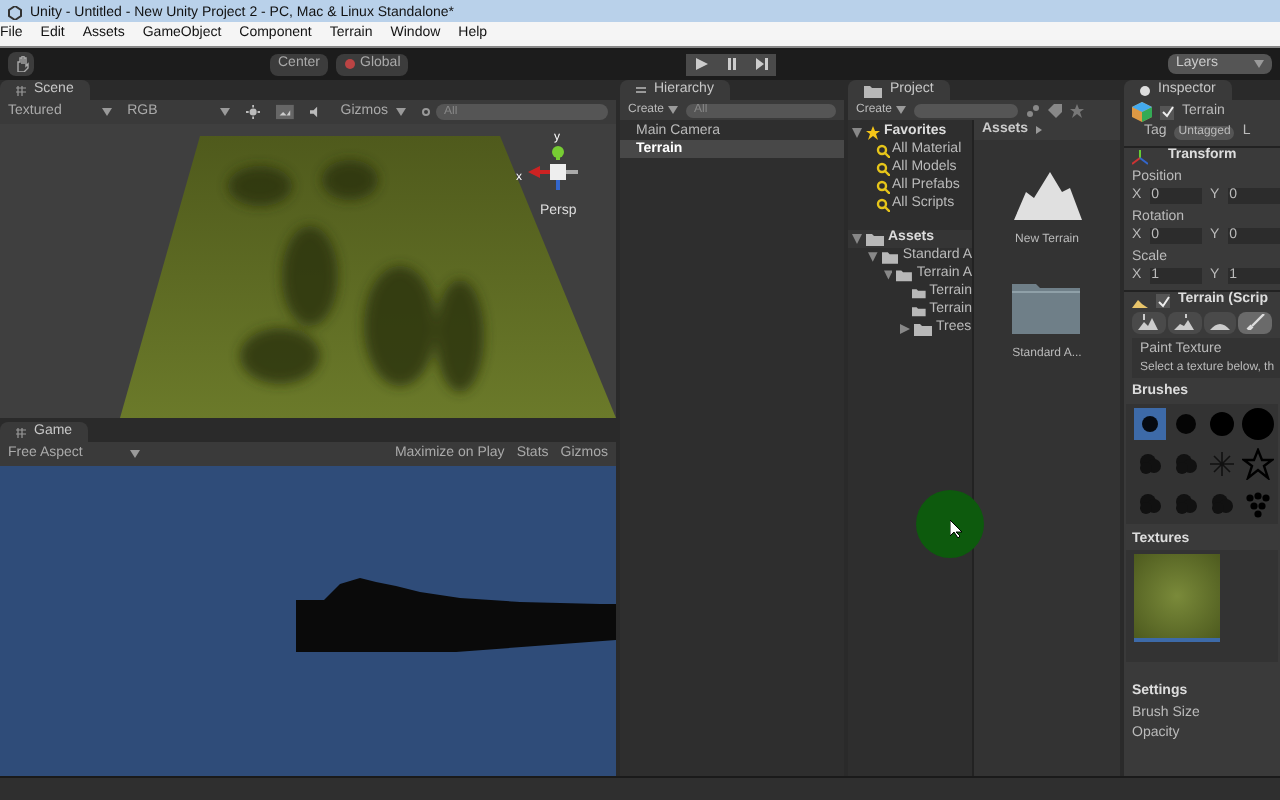 Image resolution: width=1280 pixels, height=800 pixels. What do you see at coordinates (905, 329) in the screenshot?
I see `collapsed-arrow-icon` at bounding box center [905, 329].